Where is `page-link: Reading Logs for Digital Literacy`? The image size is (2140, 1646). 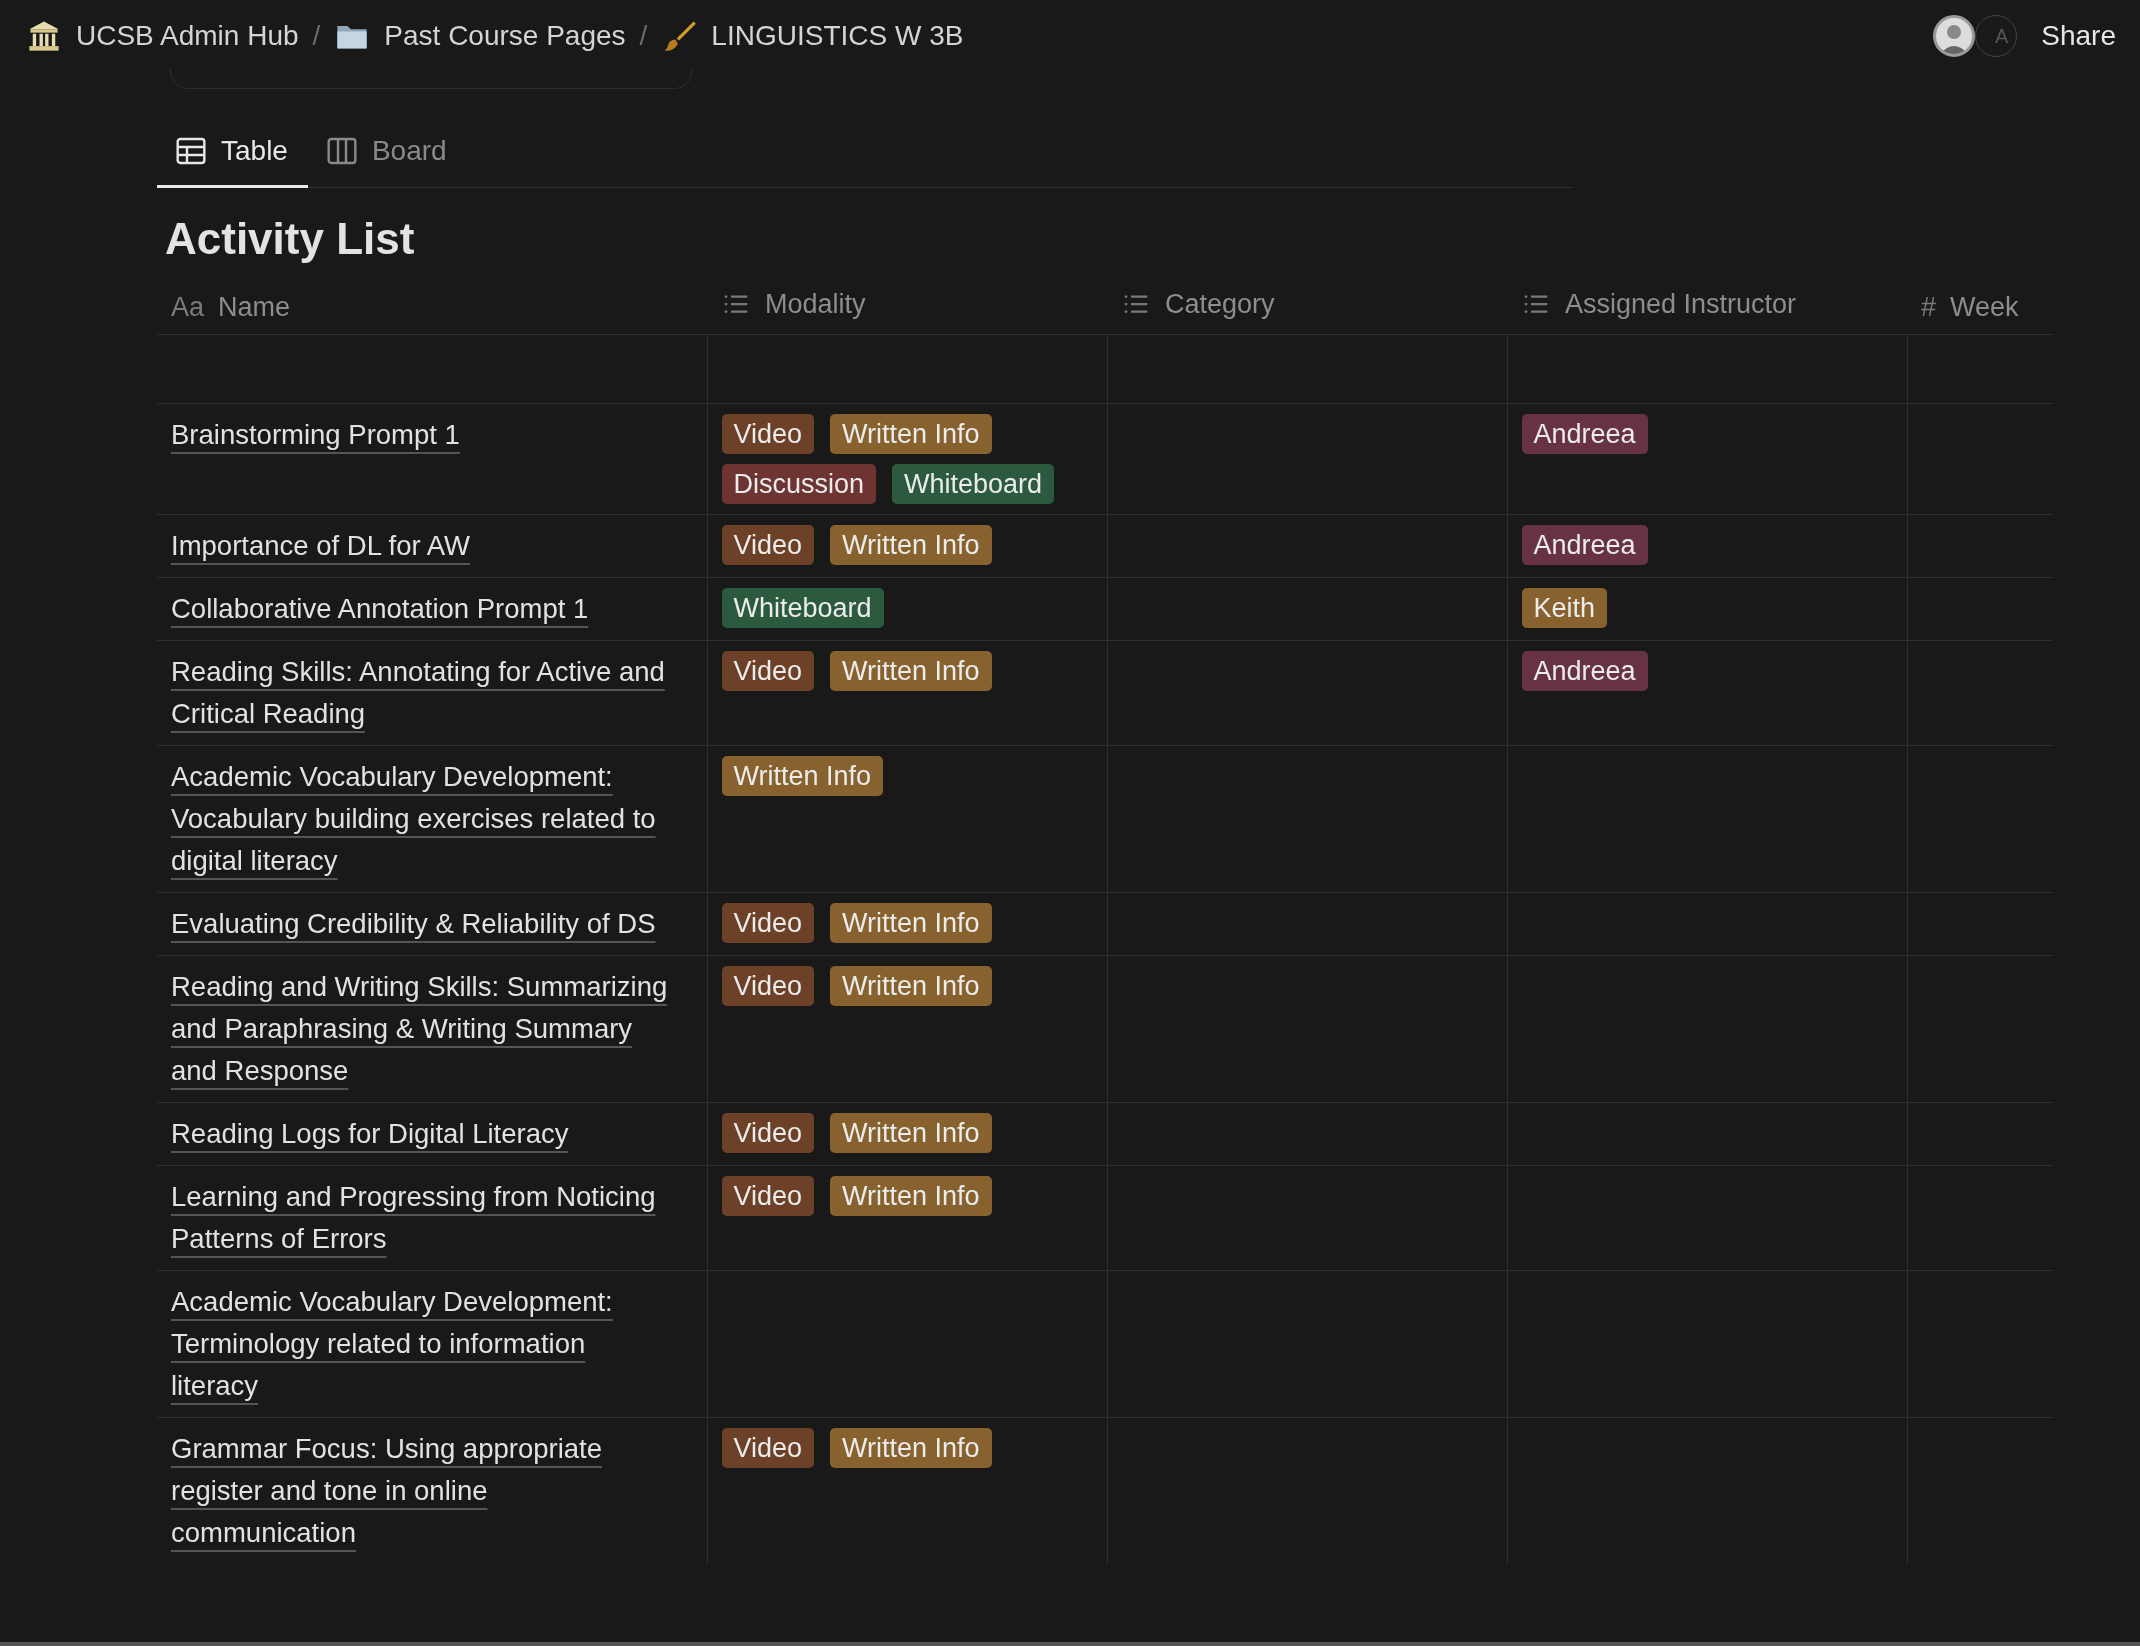
page-link: Reading Logs for Digital Literacy is located at coordinates (370, 1133).